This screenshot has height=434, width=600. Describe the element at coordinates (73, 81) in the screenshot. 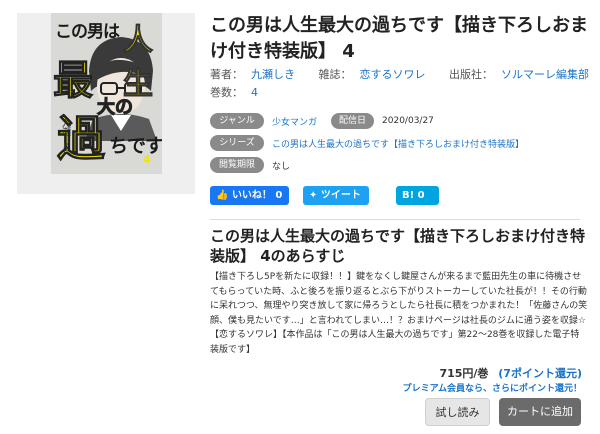

I see `cover-title-sai: 最` at that location.